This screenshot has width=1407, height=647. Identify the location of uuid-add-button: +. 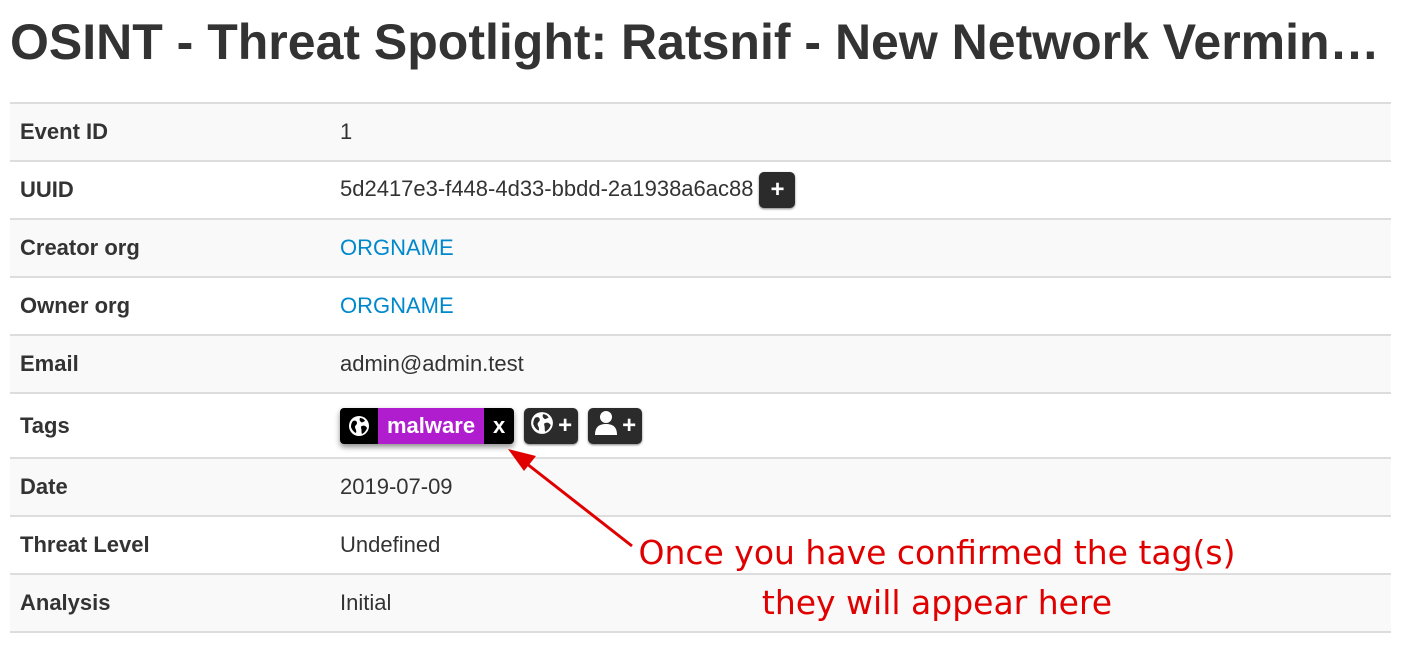
(777, 190).